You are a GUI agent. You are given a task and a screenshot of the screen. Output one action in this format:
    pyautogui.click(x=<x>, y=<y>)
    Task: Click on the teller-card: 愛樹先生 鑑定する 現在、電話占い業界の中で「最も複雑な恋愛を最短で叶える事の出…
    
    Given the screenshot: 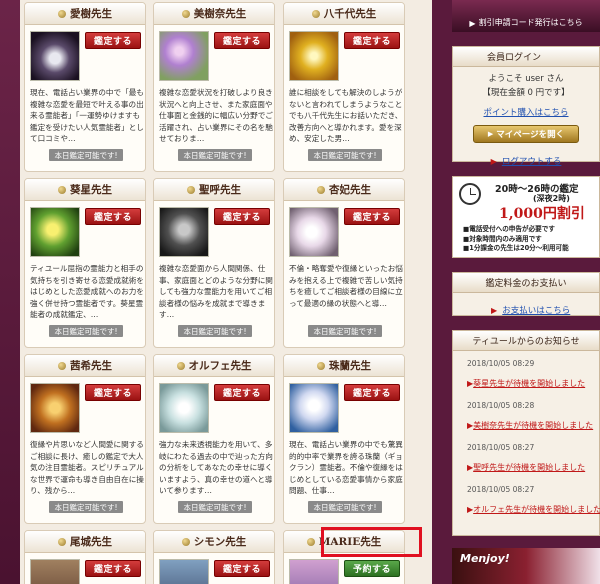 What is the action you would take?
    pyautogui.click(x=85, y=87)
    